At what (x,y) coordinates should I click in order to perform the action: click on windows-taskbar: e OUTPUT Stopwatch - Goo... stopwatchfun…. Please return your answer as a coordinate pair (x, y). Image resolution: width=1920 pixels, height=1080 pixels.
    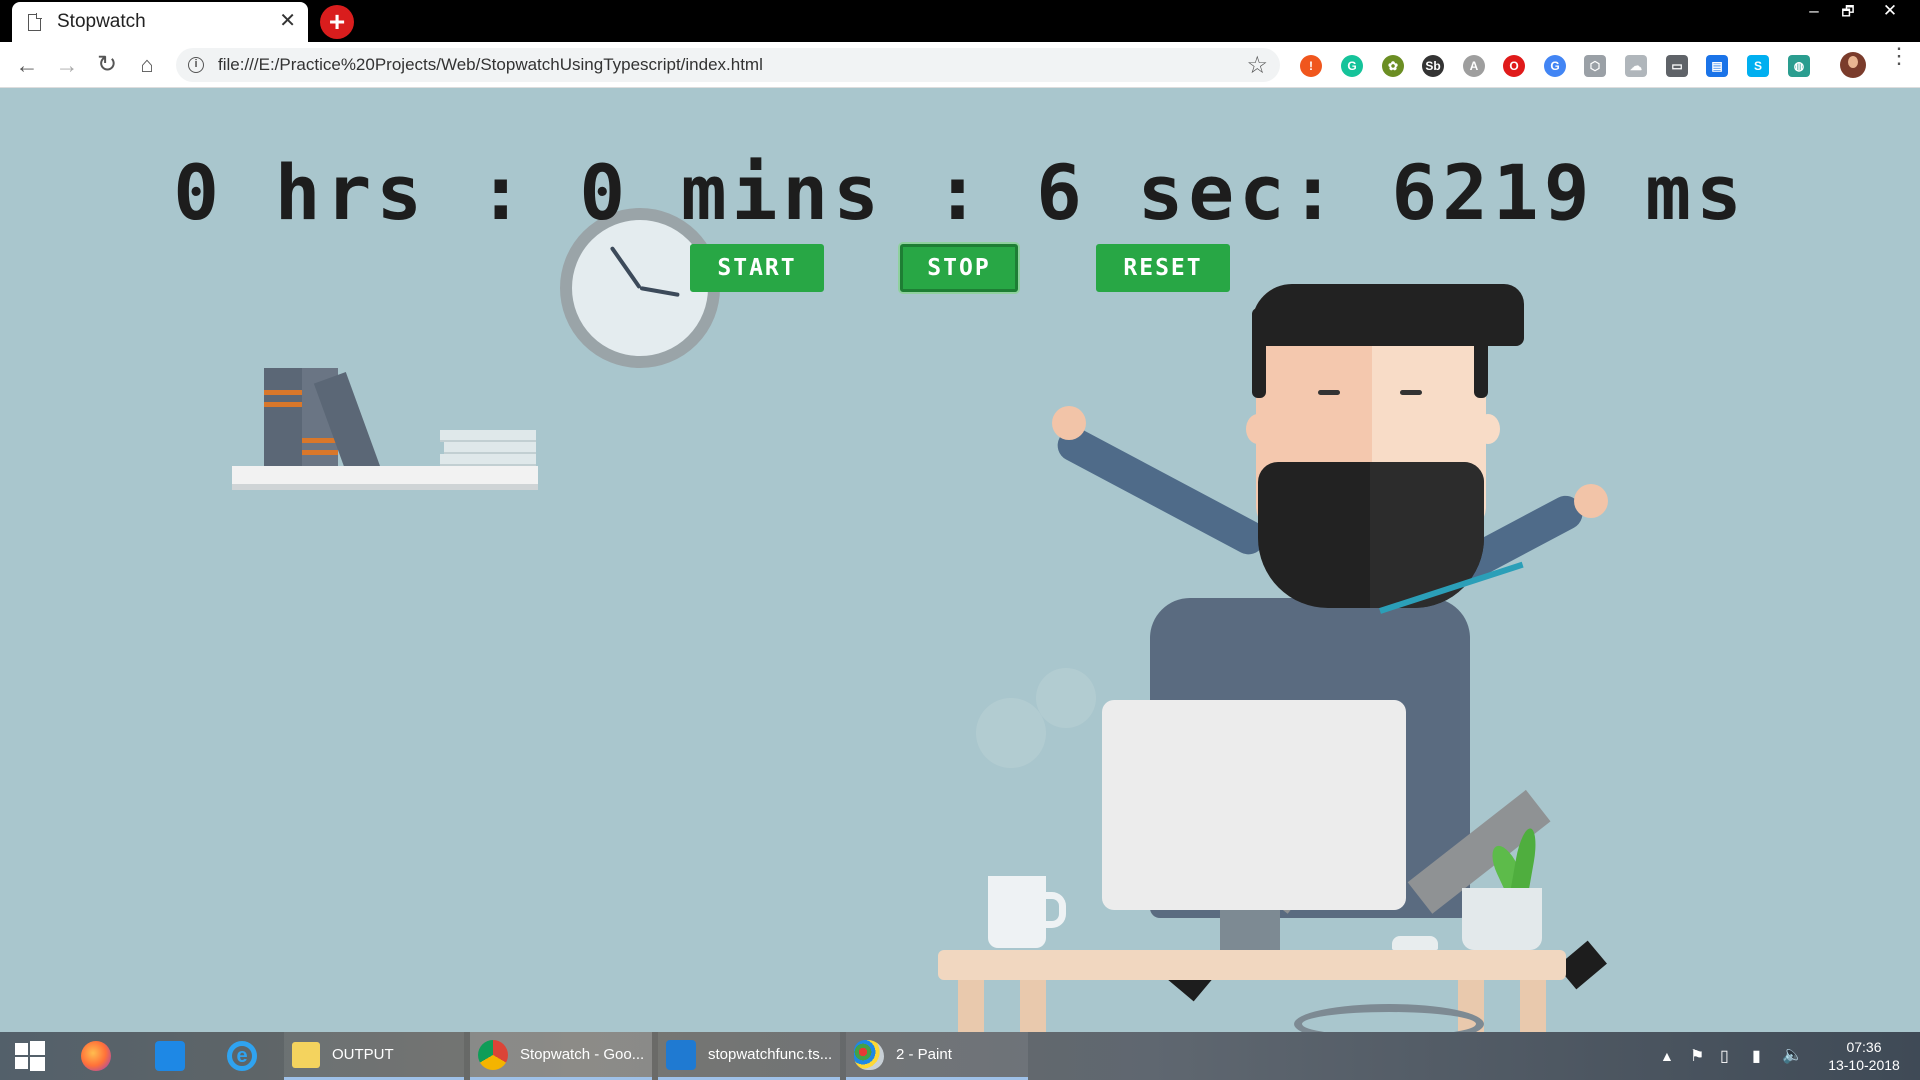
    Looking at the image, I should click on (960, 1056).